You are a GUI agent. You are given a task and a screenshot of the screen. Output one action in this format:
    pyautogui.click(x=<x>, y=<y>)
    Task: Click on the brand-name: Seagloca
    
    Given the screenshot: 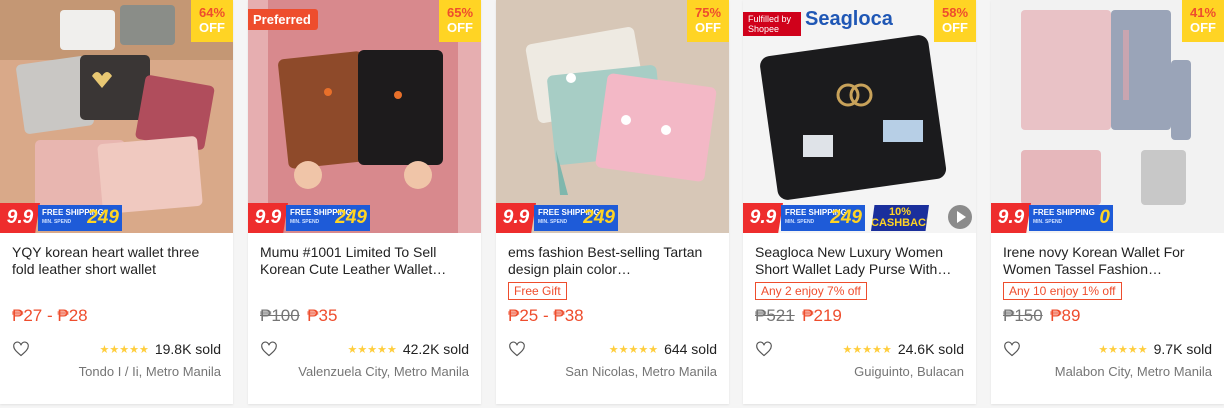 What is the action you would take?
    pyautogui.click(x=849, y=19)
    